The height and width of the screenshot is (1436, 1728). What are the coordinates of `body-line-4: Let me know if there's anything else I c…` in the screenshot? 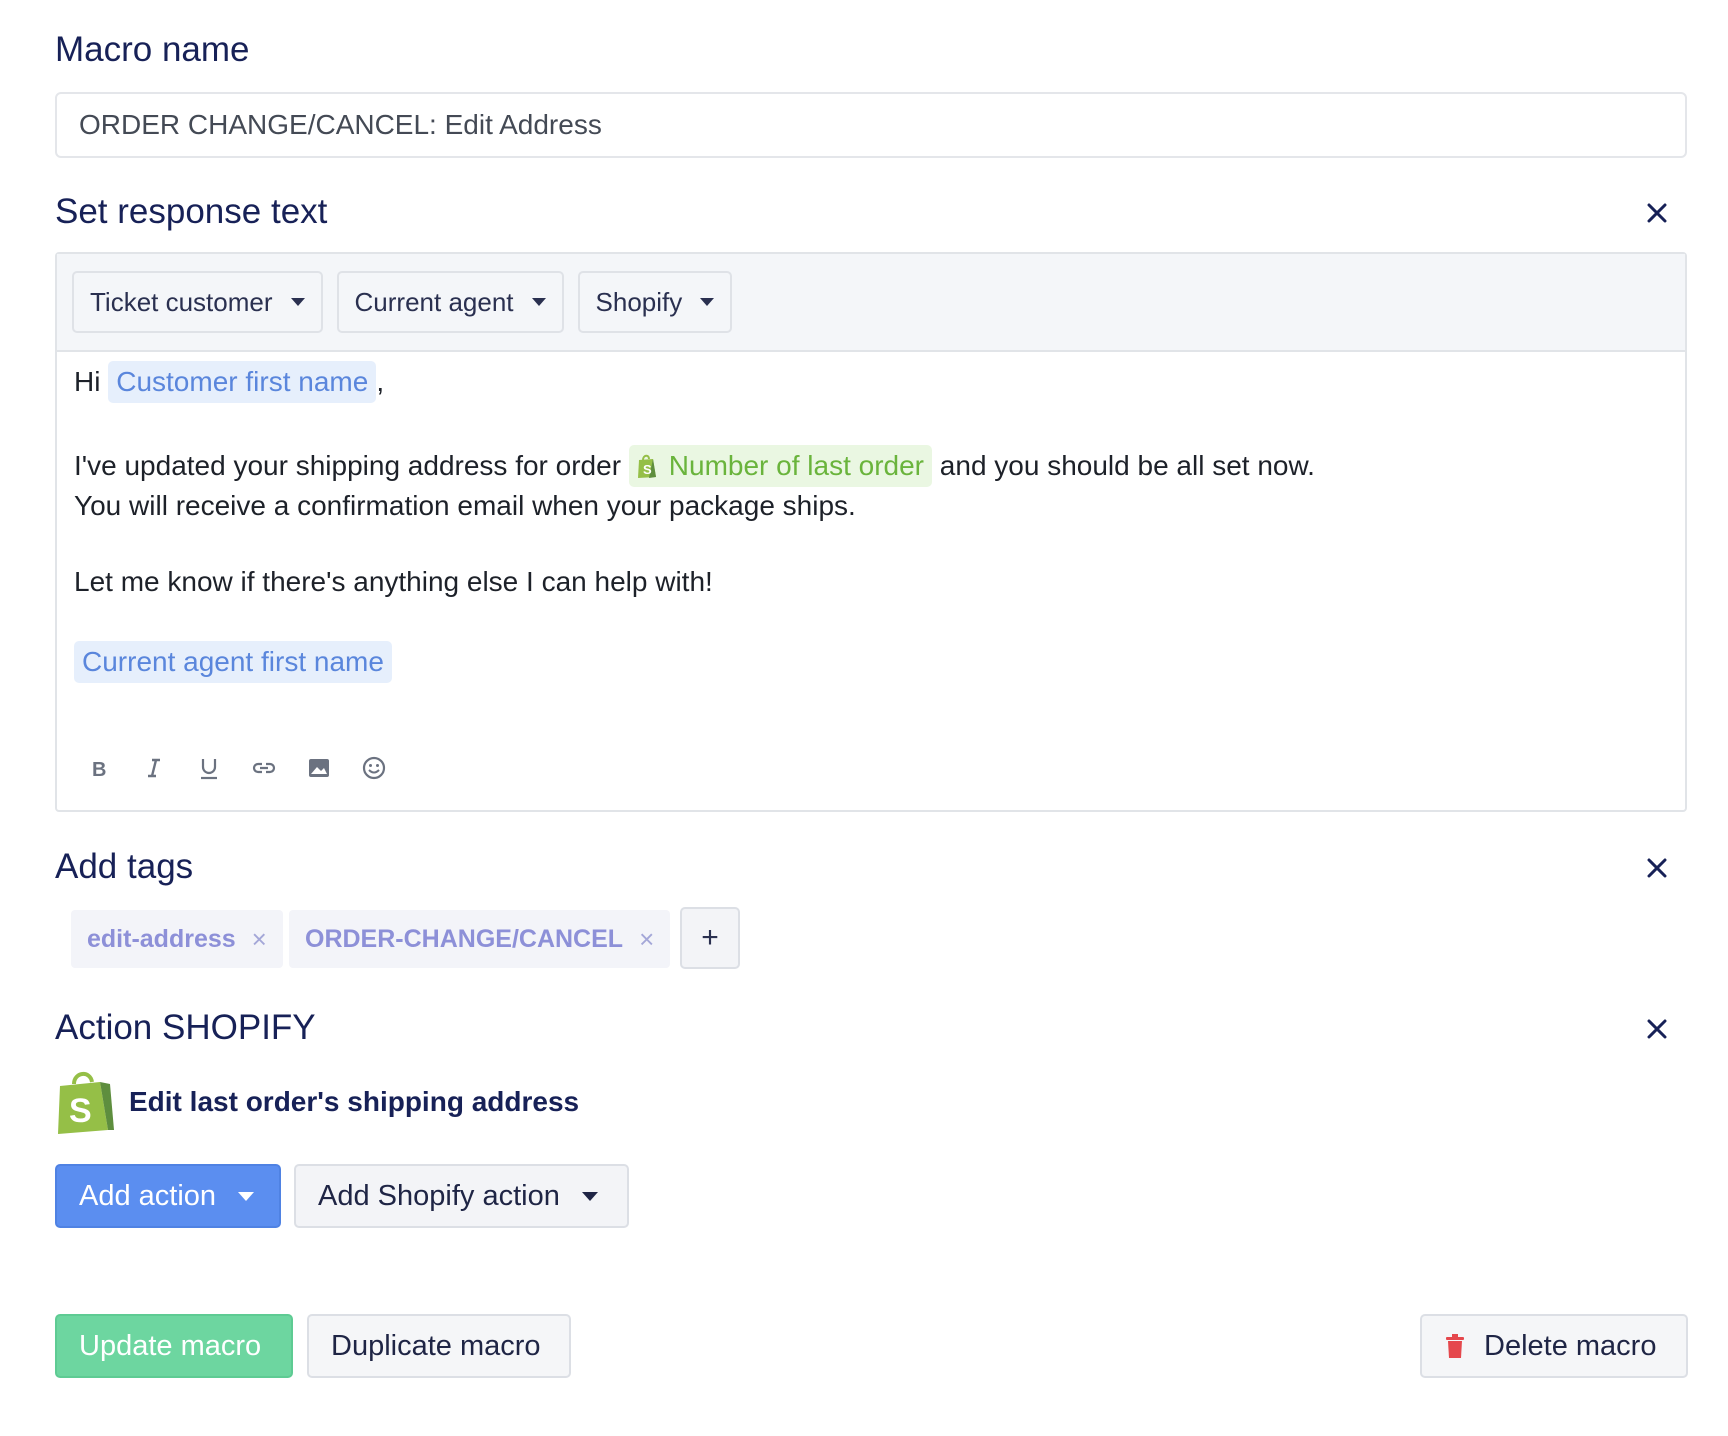 It's located at (393, 581).